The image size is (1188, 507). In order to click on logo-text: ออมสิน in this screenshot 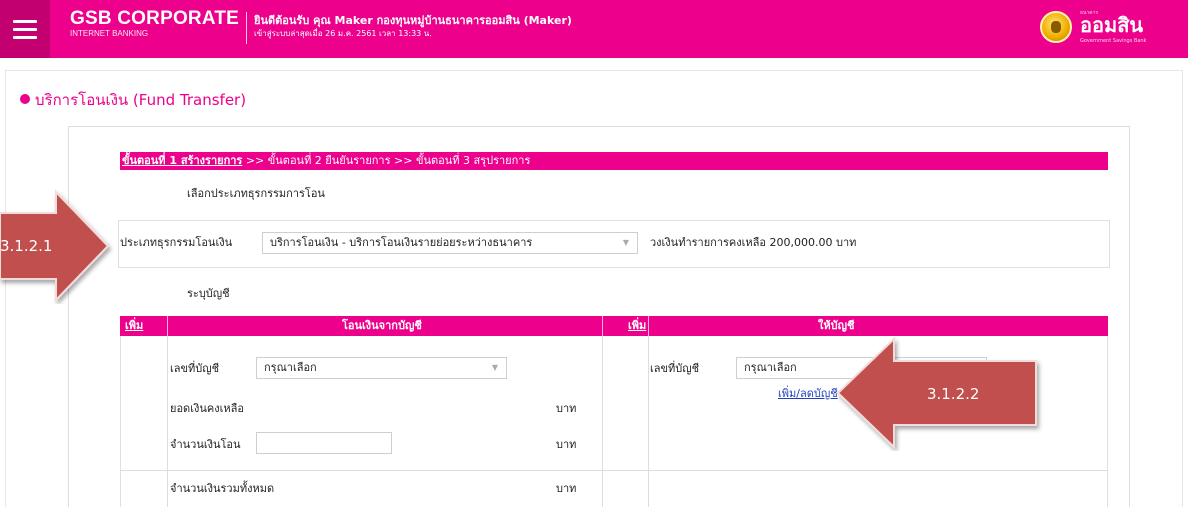, I will do `click(1112, 25)`.